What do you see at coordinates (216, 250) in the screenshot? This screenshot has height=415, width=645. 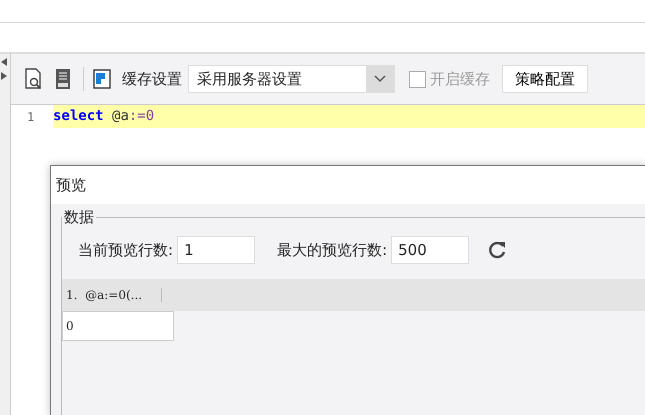 I see `current-rows-field: 1` at bounding box center [216, 250].